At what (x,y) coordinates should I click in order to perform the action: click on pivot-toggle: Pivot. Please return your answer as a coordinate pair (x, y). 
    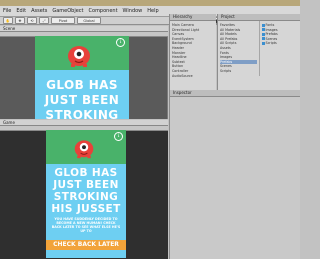
    Looking at the image, I should click on (63, 20).